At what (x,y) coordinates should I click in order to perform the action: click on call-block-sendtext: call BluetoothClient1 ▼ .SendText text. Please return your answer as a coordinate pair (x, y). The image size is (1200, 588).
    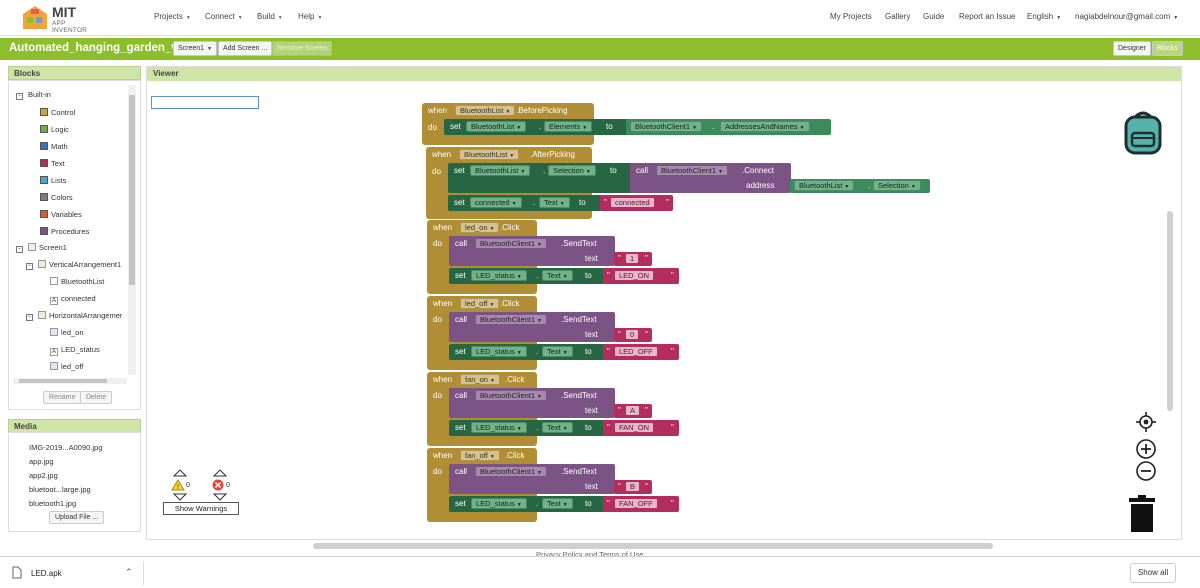
    Looking at the image, I should click on (532, 403).